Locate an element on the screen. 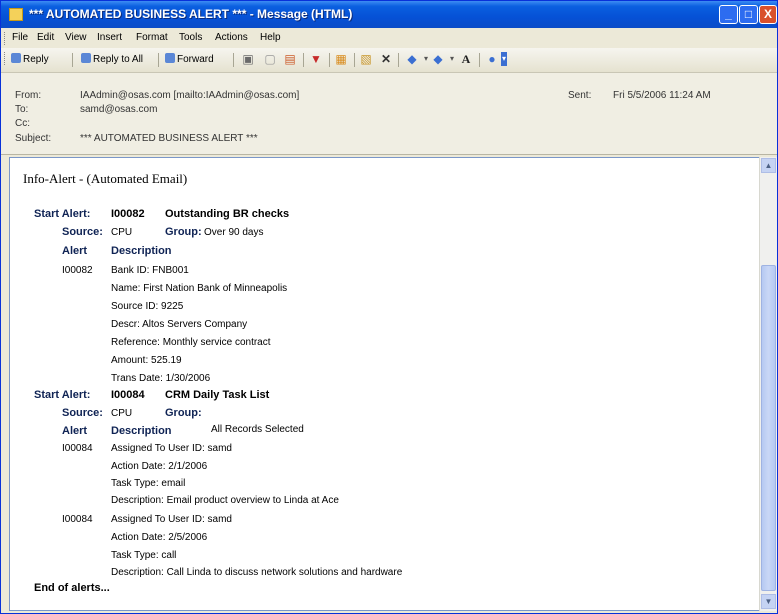  scroll-down-button: ▼ is located at coordinates (768, 601).